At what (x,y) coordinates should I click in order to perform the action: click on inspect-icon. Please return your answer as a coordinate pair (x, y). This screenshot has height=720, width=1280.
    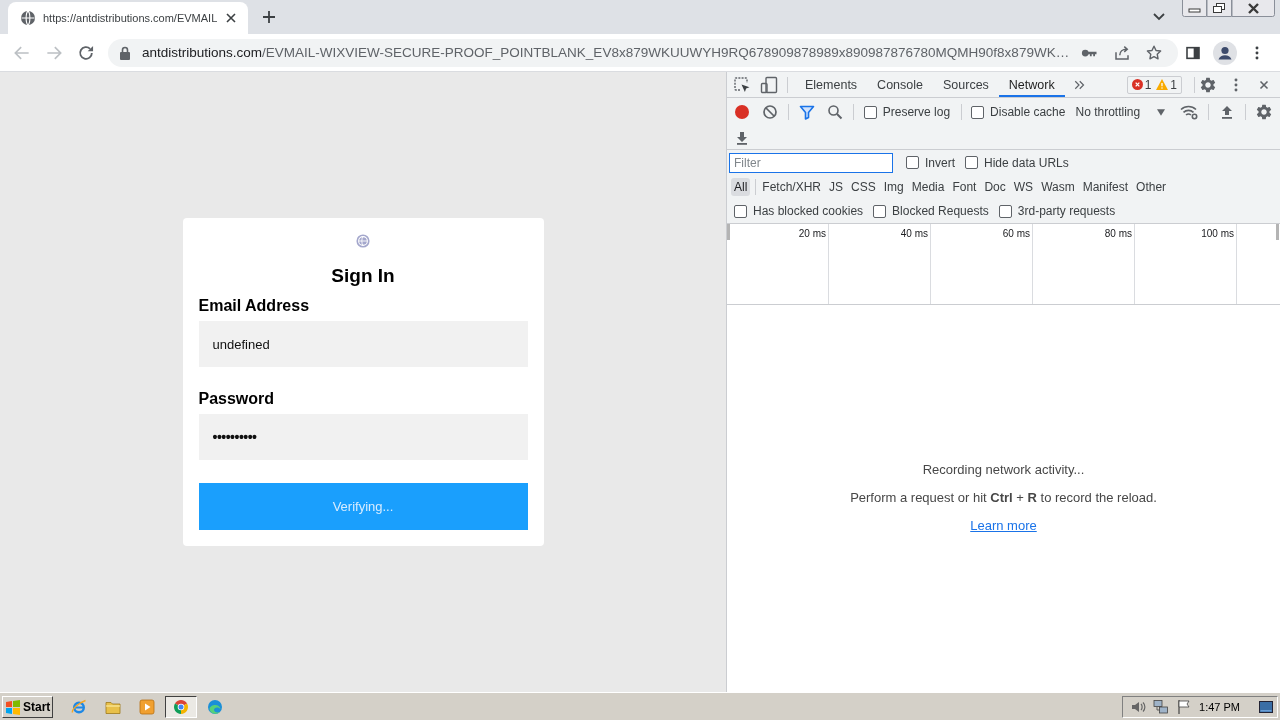
    Looking at the image, I should click on (742, 84).